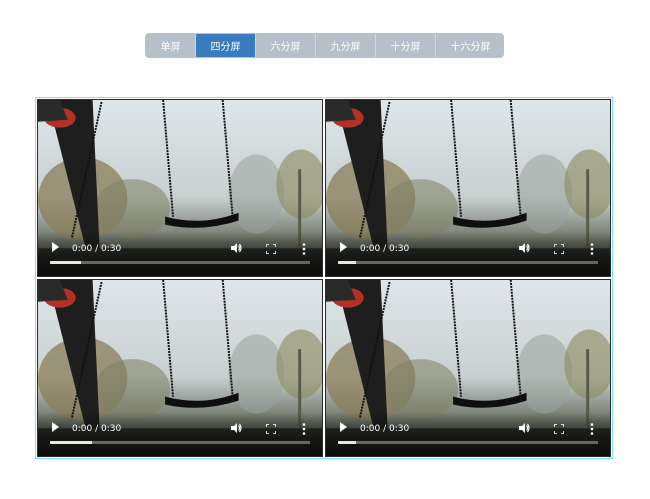 The width and height of the screenshot is (650, 499). I want to click on tab-four-screen: 四分屏, so click(226, 45).